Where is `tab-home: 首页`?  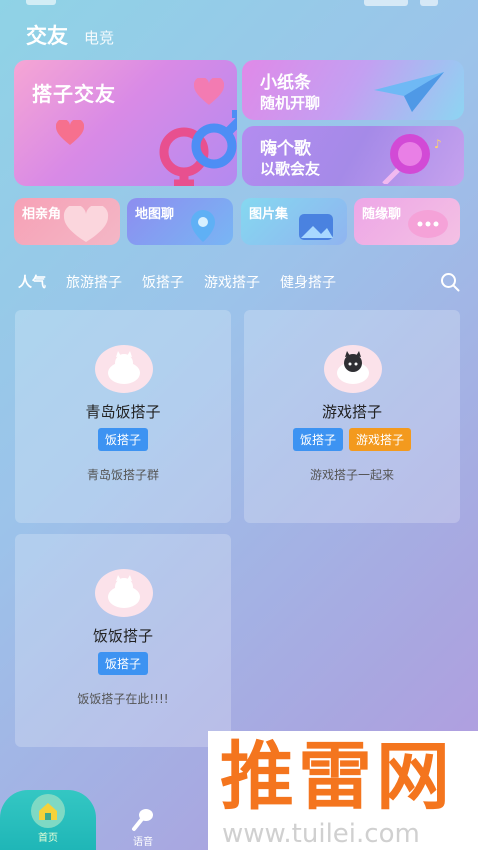
tab-home: 首页 is located at coordinates (48, 820).